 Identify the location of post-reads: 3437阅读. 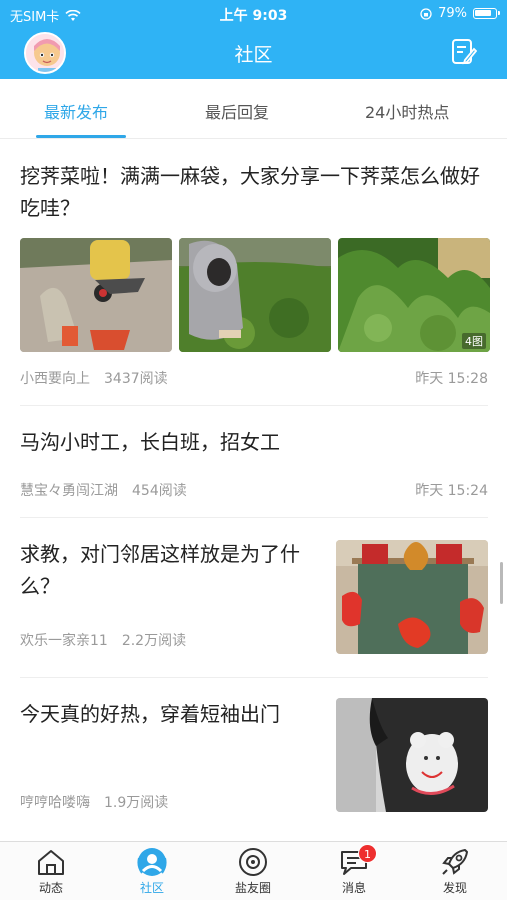
(136, 379).